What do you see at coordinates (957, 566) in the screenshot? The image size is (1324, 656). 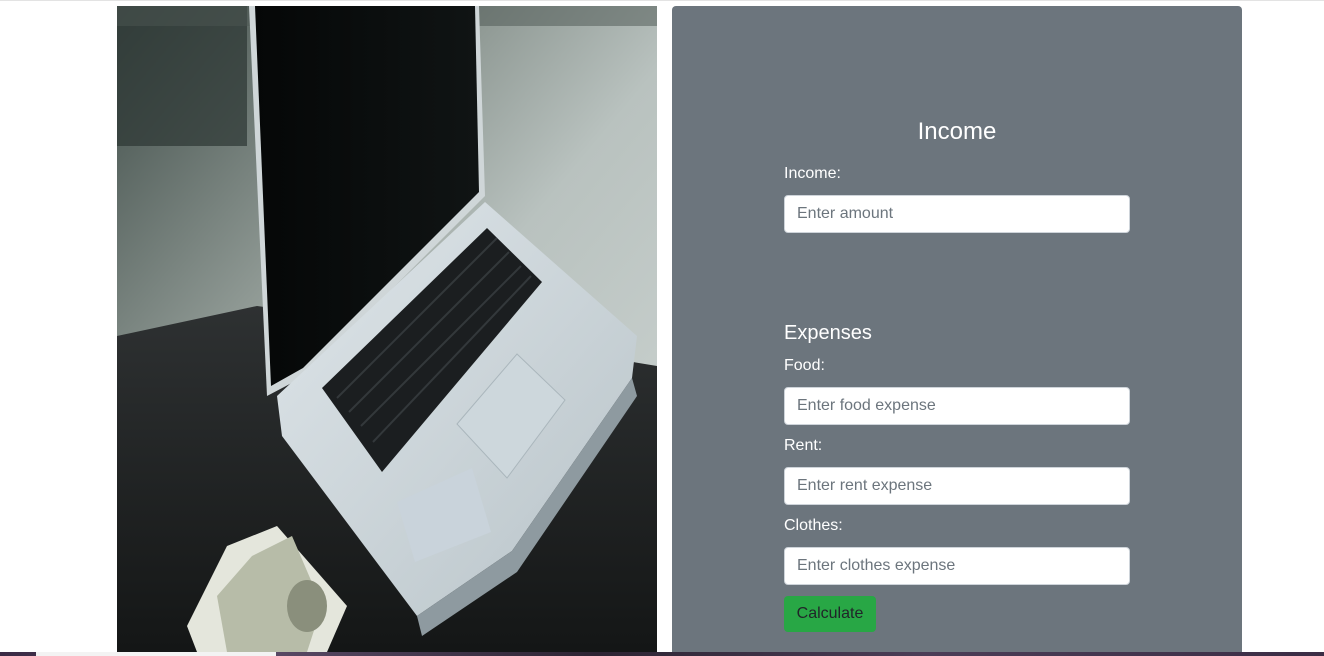 I see `clothes-expense-input` at bounding box center [957, 566].